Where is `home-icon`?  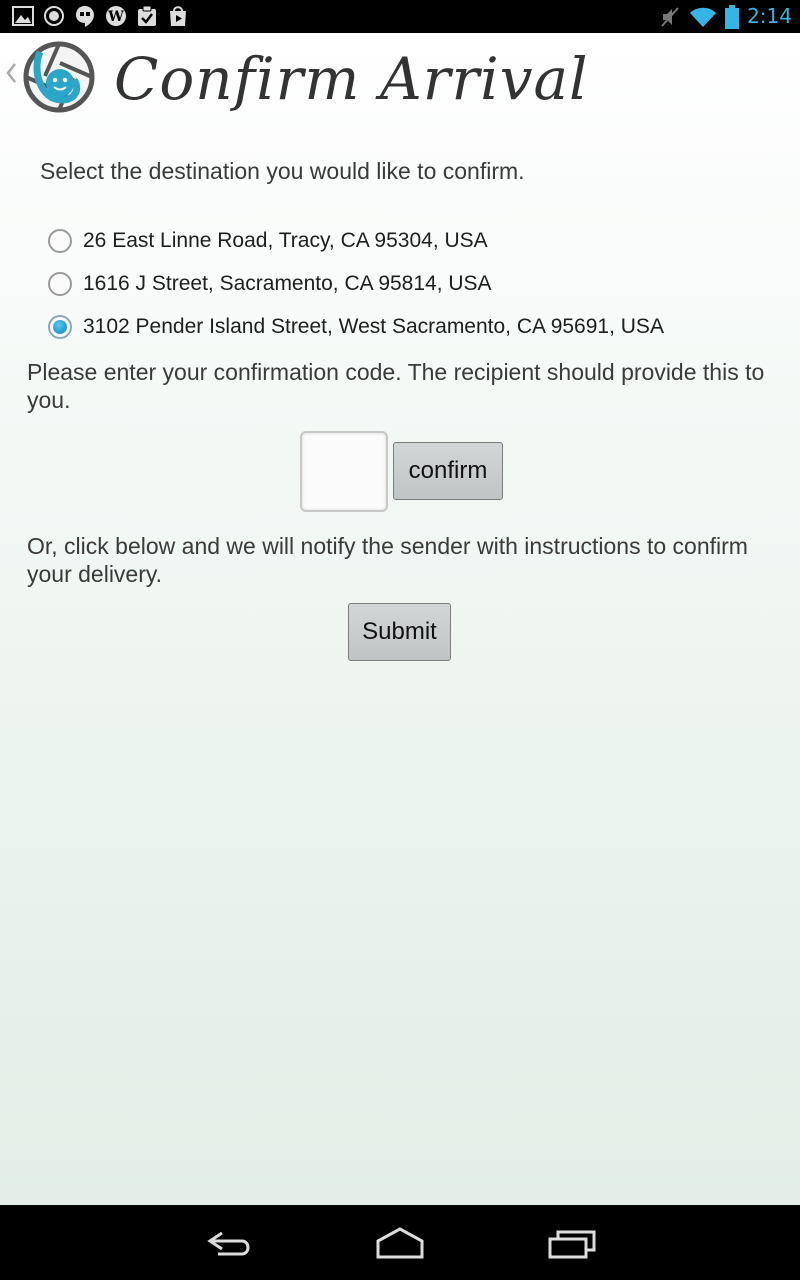
home-icon is located at coordinates (400, 1243).